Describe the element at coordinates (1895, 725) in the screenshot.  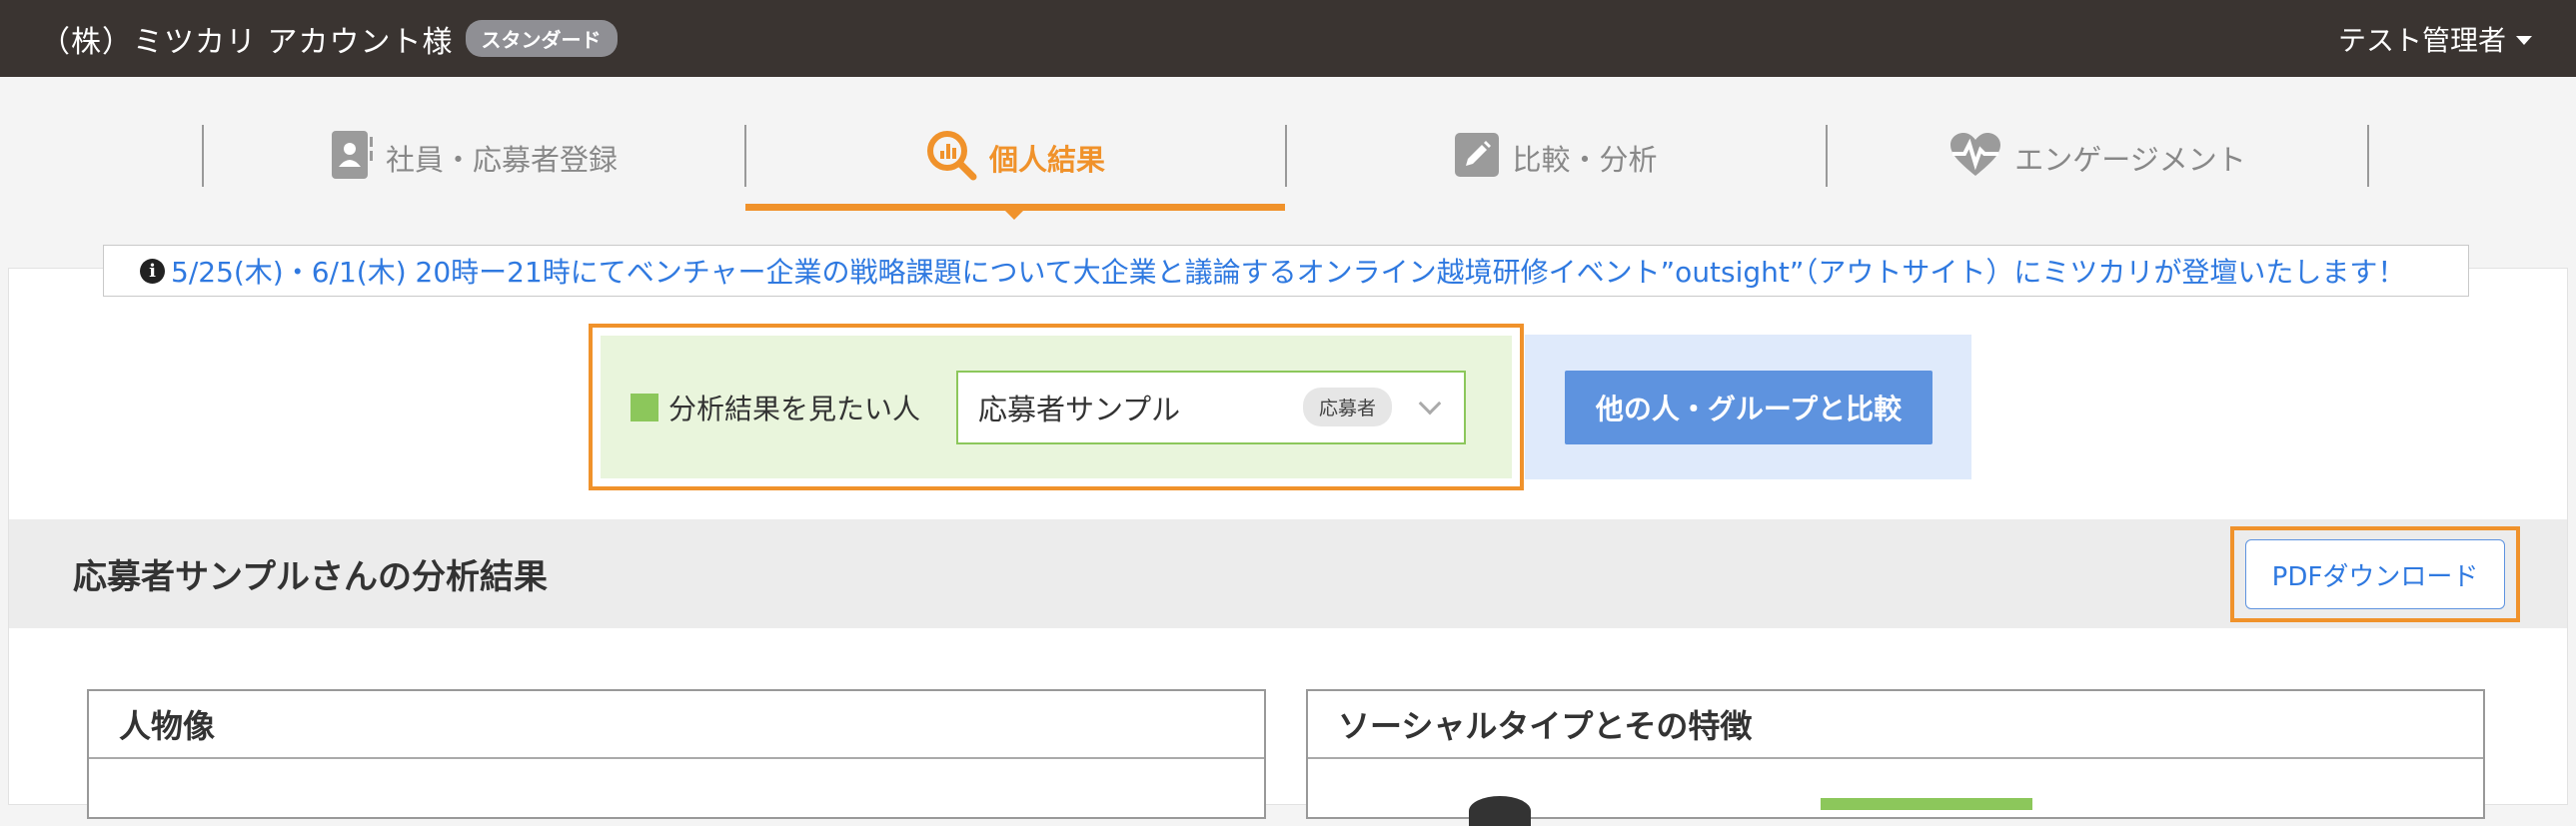
I see `card-title: ソーシャルタイプとその特徴` at that location.